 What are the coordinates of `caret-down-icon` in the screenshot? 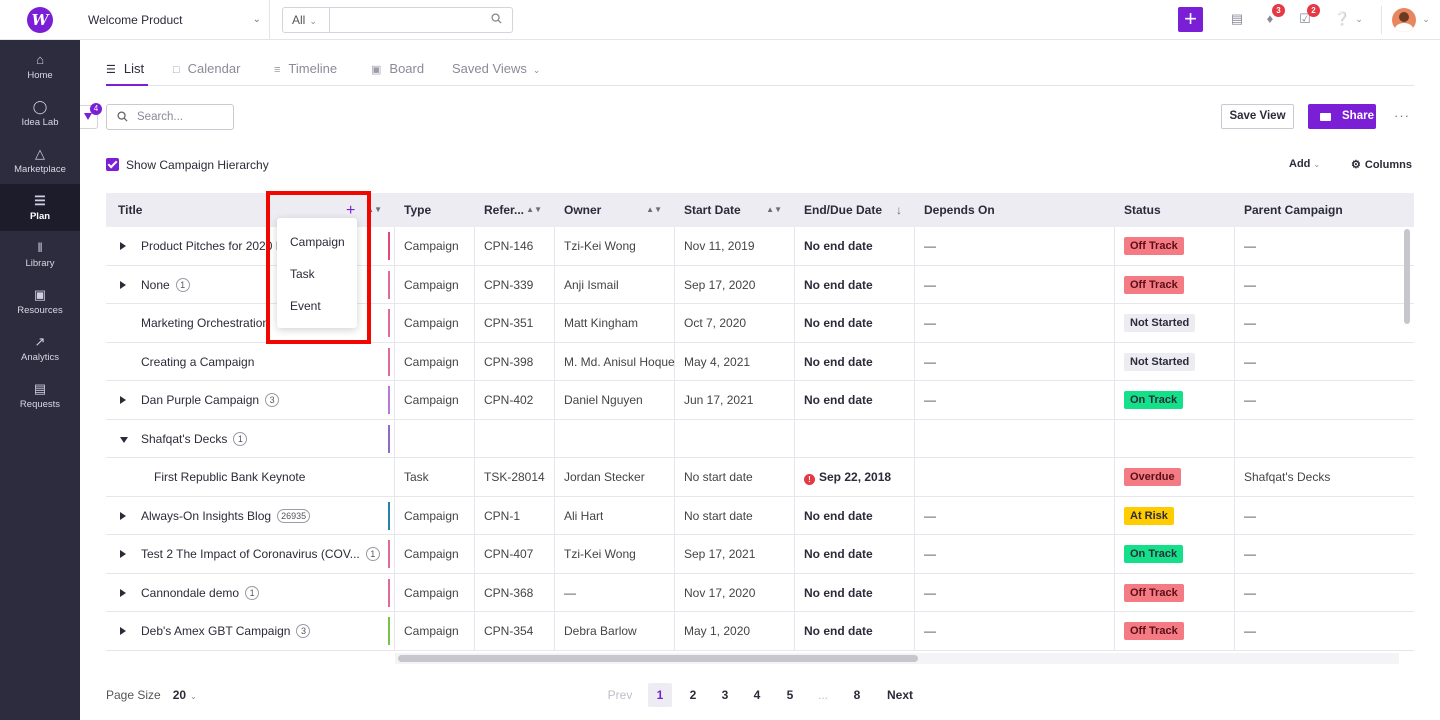 It's located at (124, 439).